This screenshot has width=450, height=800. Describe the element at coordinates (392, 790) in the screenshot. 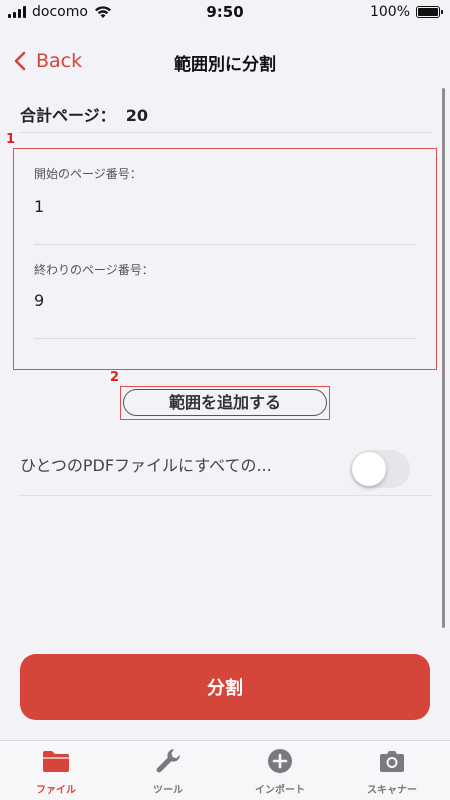

I see `tab-label: スキャナー` at that location.